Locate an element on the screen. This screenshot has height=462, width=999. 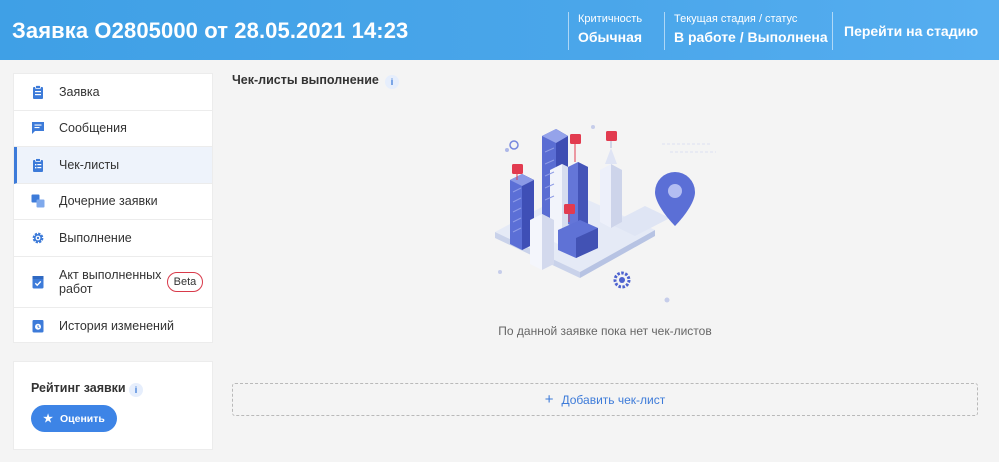
rating-panel: Рейтинг заявки i ★ Оценить is located at coordinates (113, 405).